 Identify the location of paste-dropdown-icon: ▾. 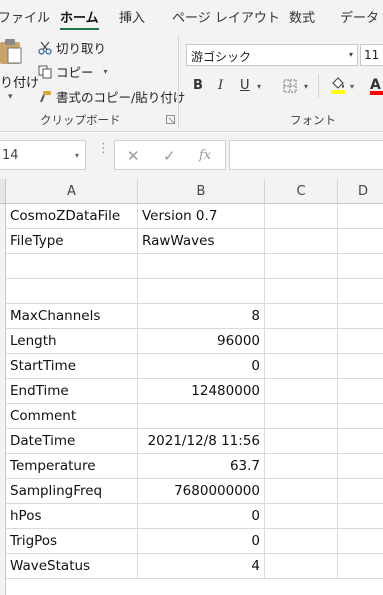
(10, 97).